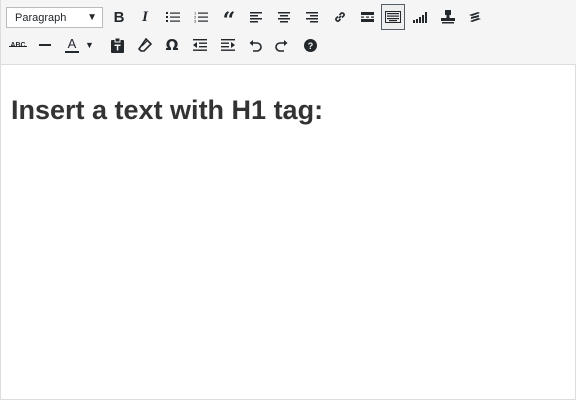 The image size is (576, 400). I want to click on eraser-icon, so click(145, 45).